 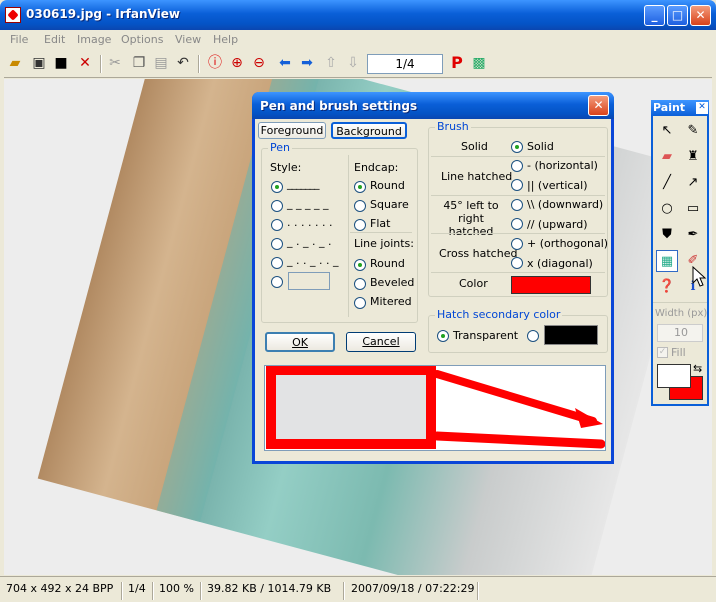 What do you see at coordinates (562, 165) in the screenshot?
I see `brush-horizontal-option: - (horizontal)` at bounding box center [562, 165].